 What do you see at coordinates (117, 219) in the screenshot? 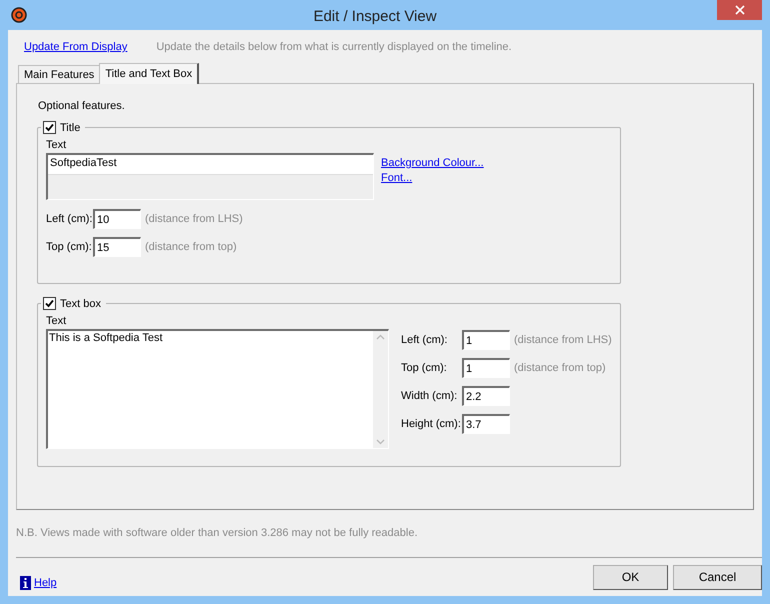
I see `input-field: 10` at bounding box center [117, 219].